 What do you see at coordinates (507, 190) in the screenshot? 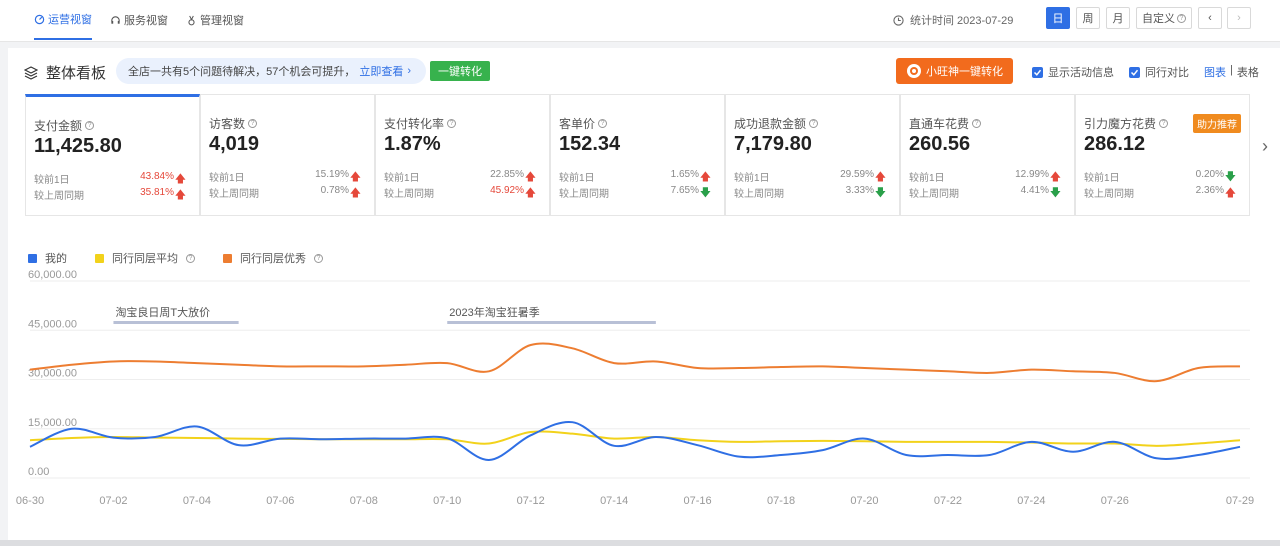
I see `compare-value: 45.92%` at bounding box center [507, 190].